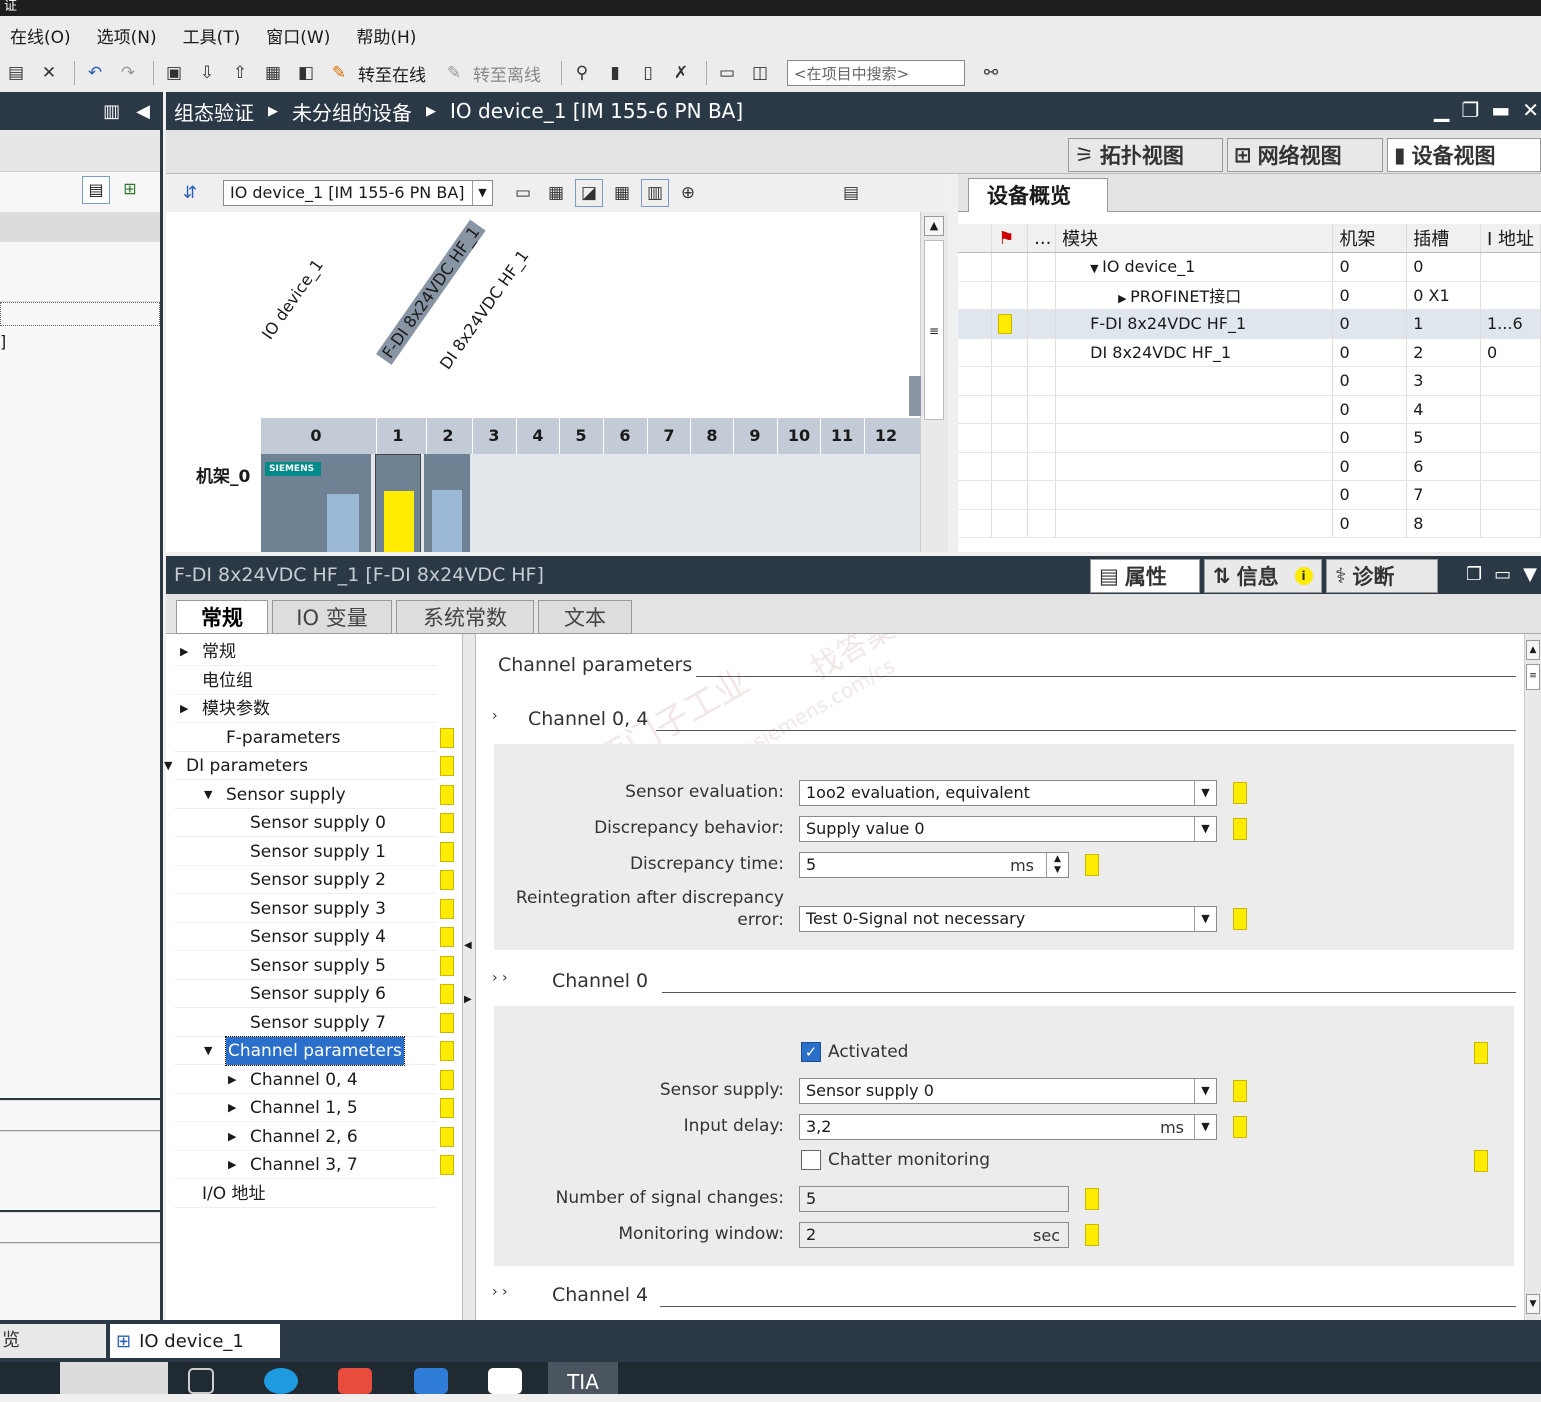  Describe the element at coordinates (727, 73) in the screenshot. I see `split-horizontal-icon: ▭` at that location.